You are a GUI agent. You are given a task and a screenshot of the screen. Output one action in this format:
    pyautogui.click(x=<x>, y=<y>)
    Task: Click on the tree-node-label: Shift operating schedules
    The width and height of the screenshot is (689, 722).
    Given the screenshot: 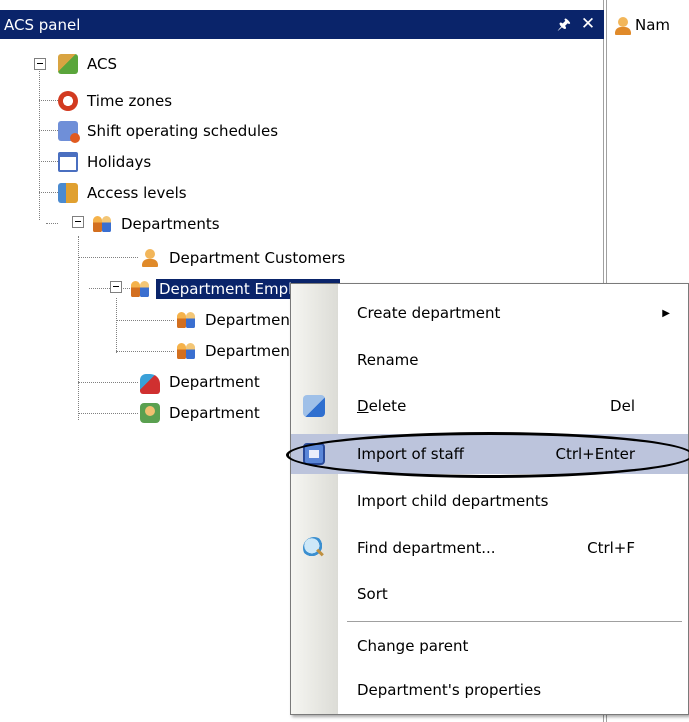 What is the action you would take?
    pyautogui.click(x=183, y=131)
    